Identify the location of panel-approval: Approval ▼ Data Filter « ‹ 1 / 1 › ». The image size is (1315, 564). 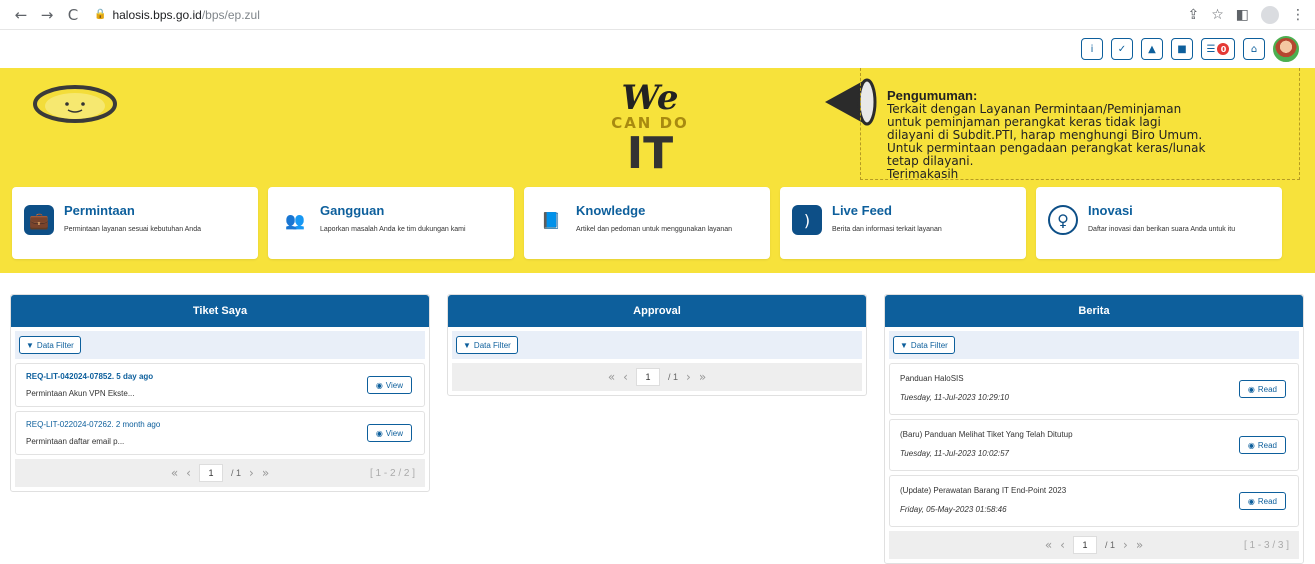
(657, 345).